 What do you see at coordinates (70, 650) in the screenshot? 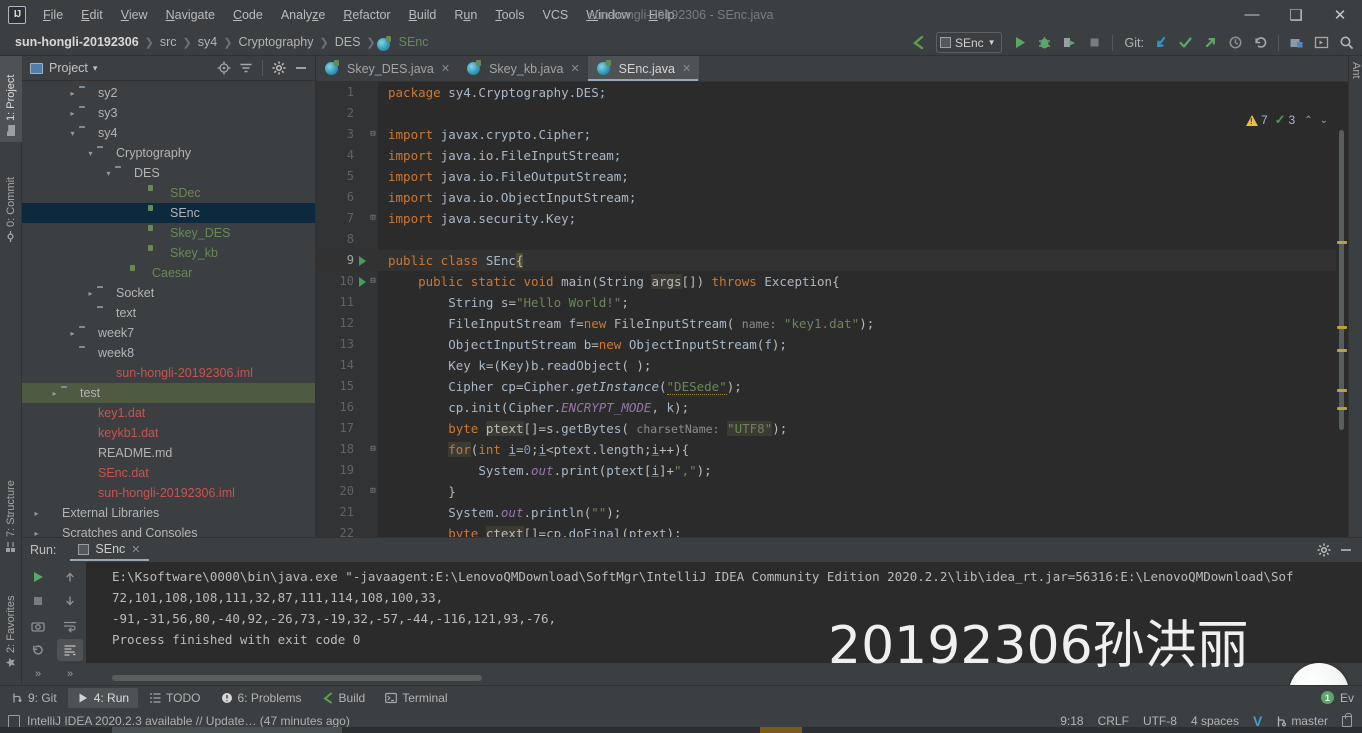
I see `scroll-to-end-icon` at bounding box center [70, 650].